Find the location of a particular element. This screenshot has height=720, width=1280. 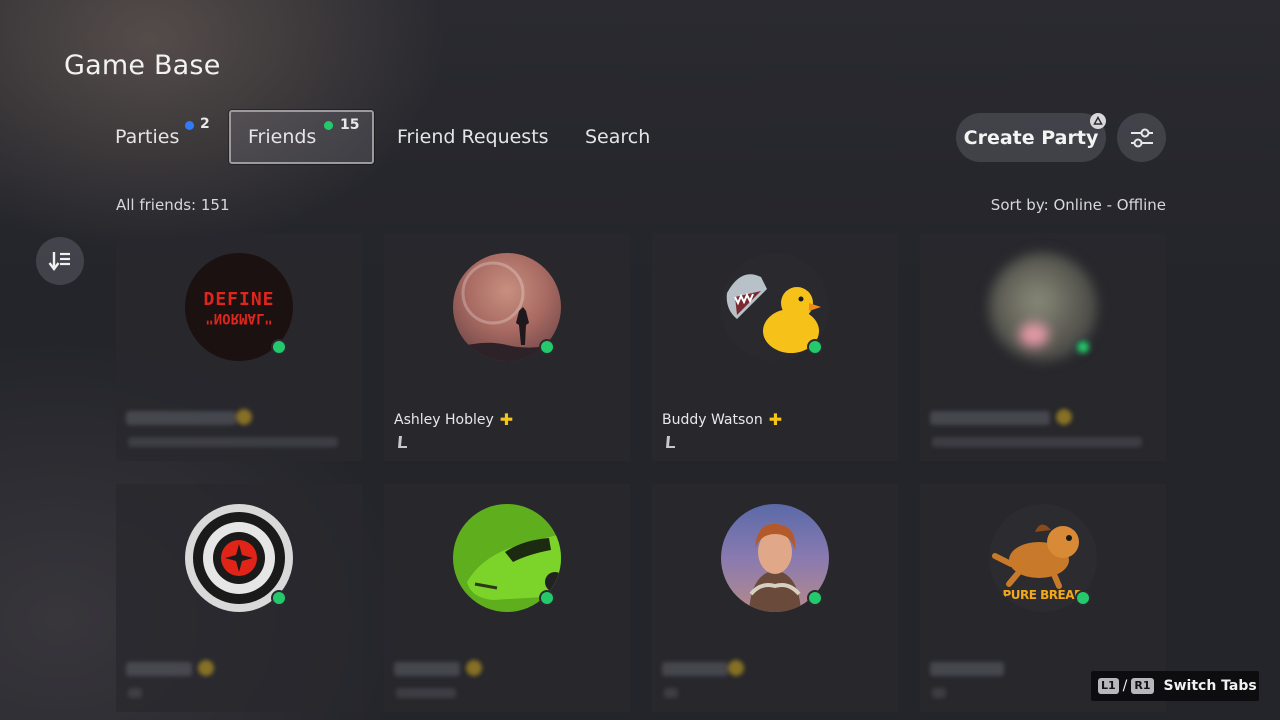

tab-friend-requests: Friend Requests is located at coordinates (477, 137).